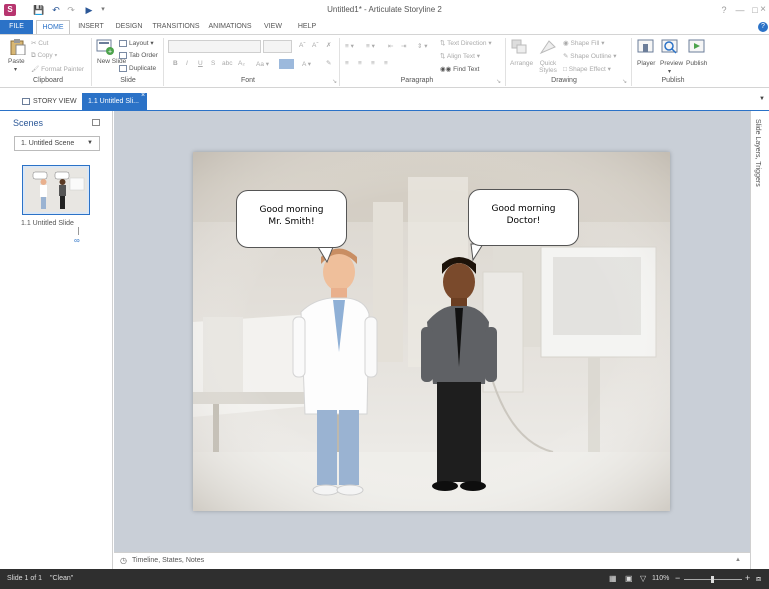 The image size is (769, 589). What do you see at coordinates (460, 56) in the screenshot?
I see `align-text-button: ⇅ Align Text ▾` at bounding box center [460, 56].